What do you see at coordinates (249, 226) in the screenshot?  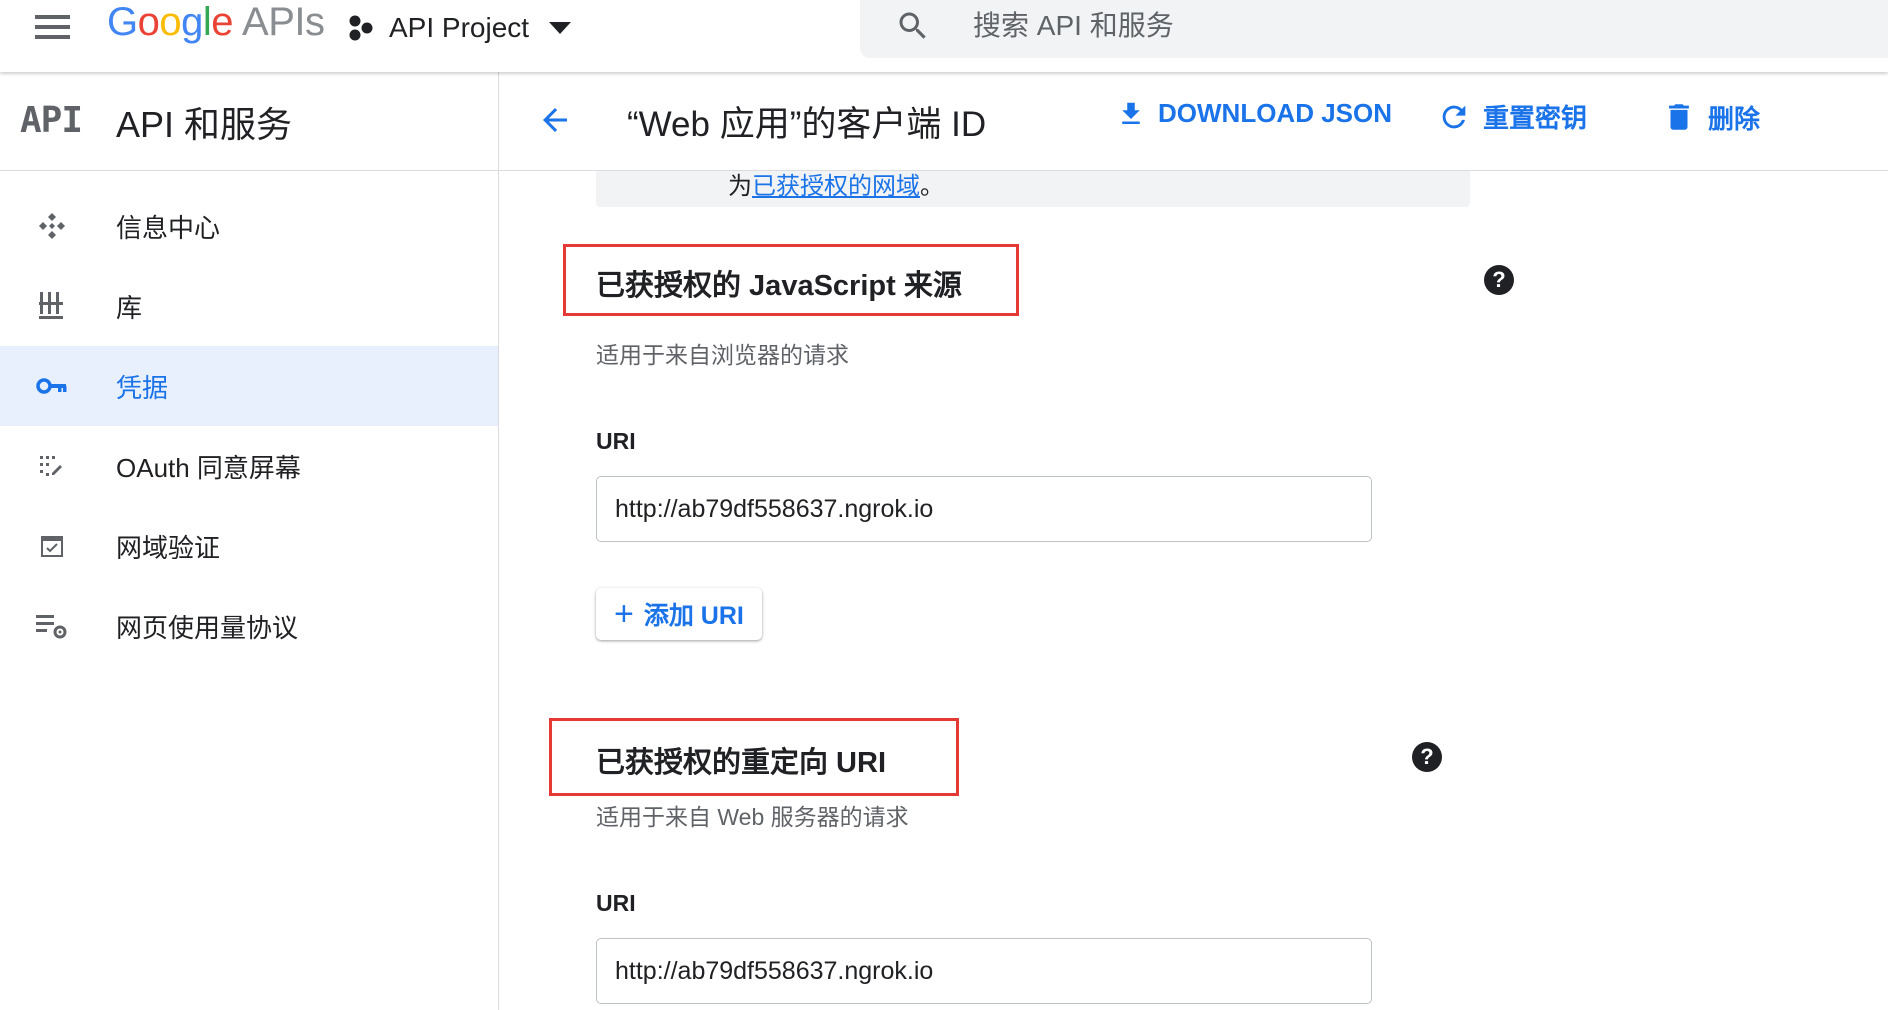 I see `sidebar-item-dashboard: 信息中心` at bounding box center [249, 226].